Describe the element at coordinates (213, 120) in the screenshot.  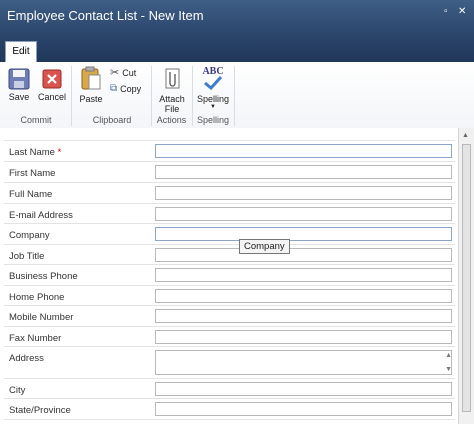
I see `group-label-spelling: Spelling` at that location.